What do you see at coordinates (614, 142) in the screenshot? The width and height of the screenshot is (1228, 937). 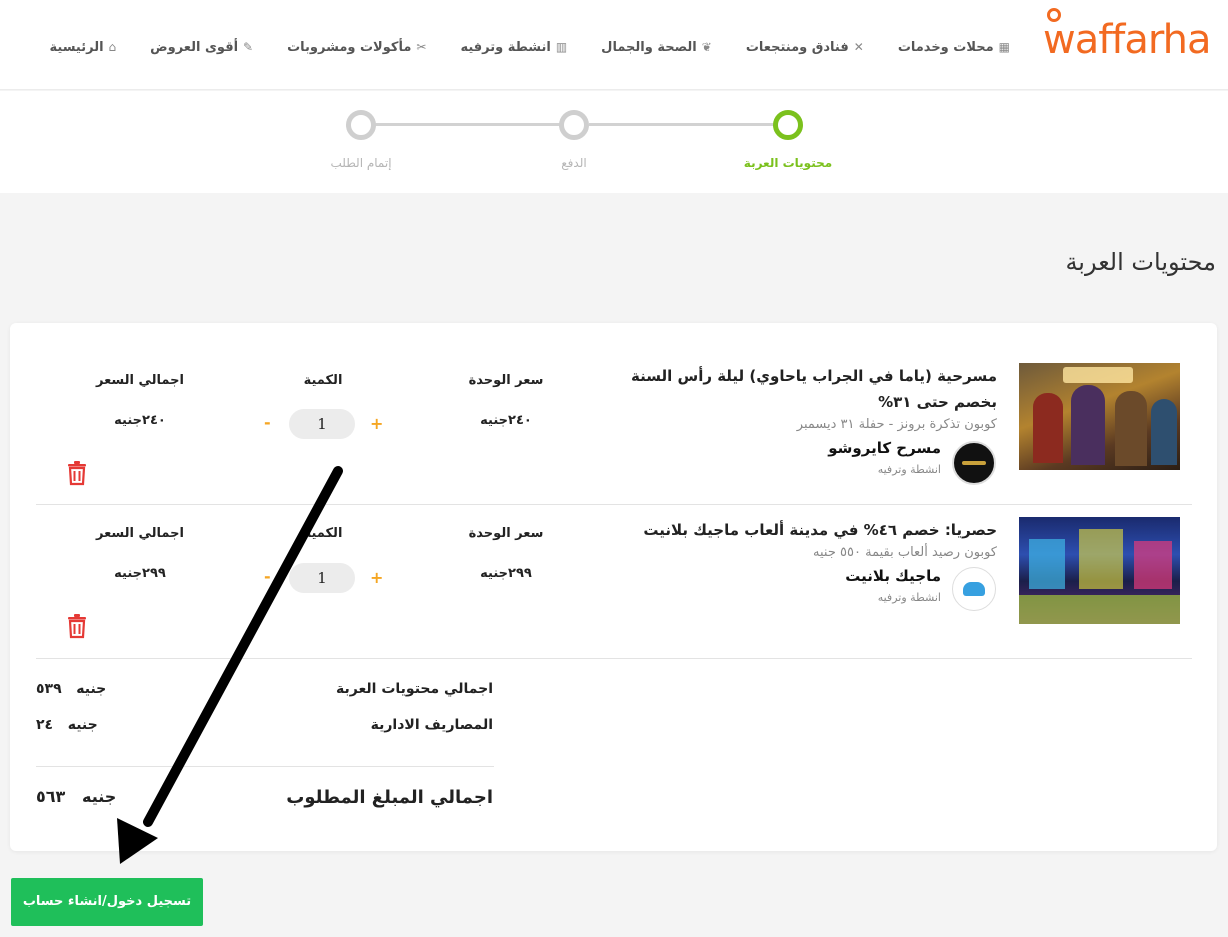 I see `checkout-steps` at bounding box center [614, 142].